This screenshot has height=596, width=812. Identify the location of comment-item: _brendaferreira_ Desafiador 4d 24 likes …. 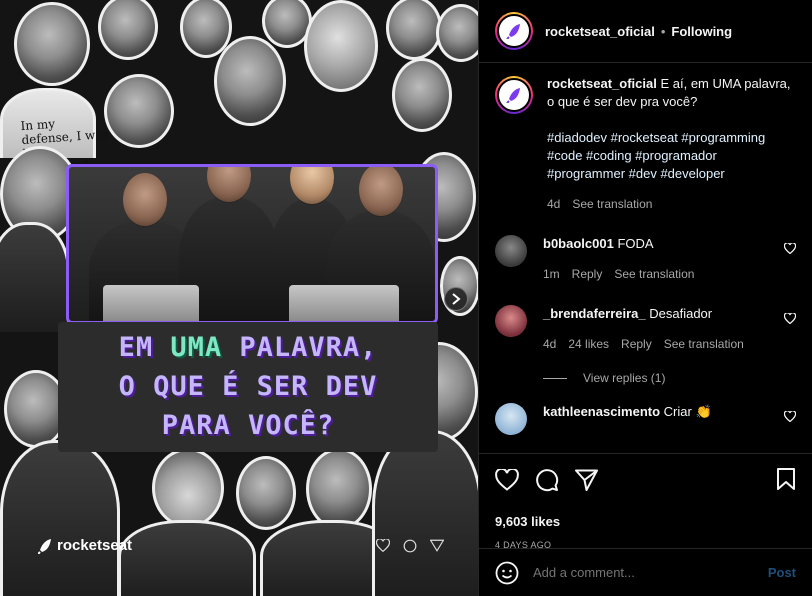
(645, 329).